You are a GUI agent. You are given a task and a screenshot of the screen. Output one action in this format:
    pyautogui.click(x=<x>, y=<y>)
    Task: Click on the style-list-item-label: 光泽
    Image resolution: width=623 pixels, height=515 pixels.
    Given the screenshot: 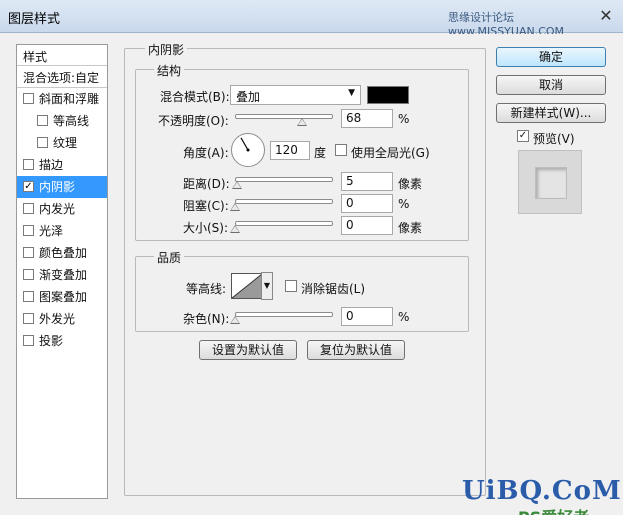 What is the action you would take?
    pyautogui.click(x=51, y=231)
    